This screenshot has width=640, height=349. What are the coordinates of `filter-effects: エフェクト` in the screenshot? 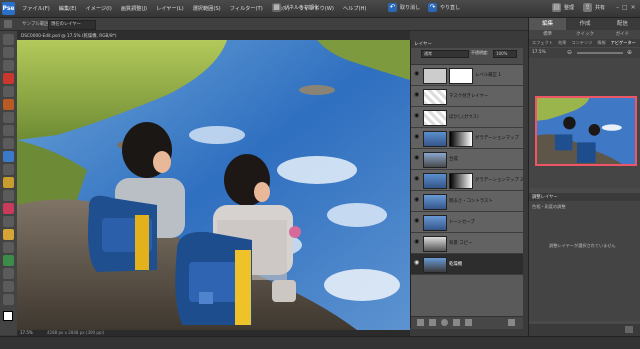 It's located at (542, 43).